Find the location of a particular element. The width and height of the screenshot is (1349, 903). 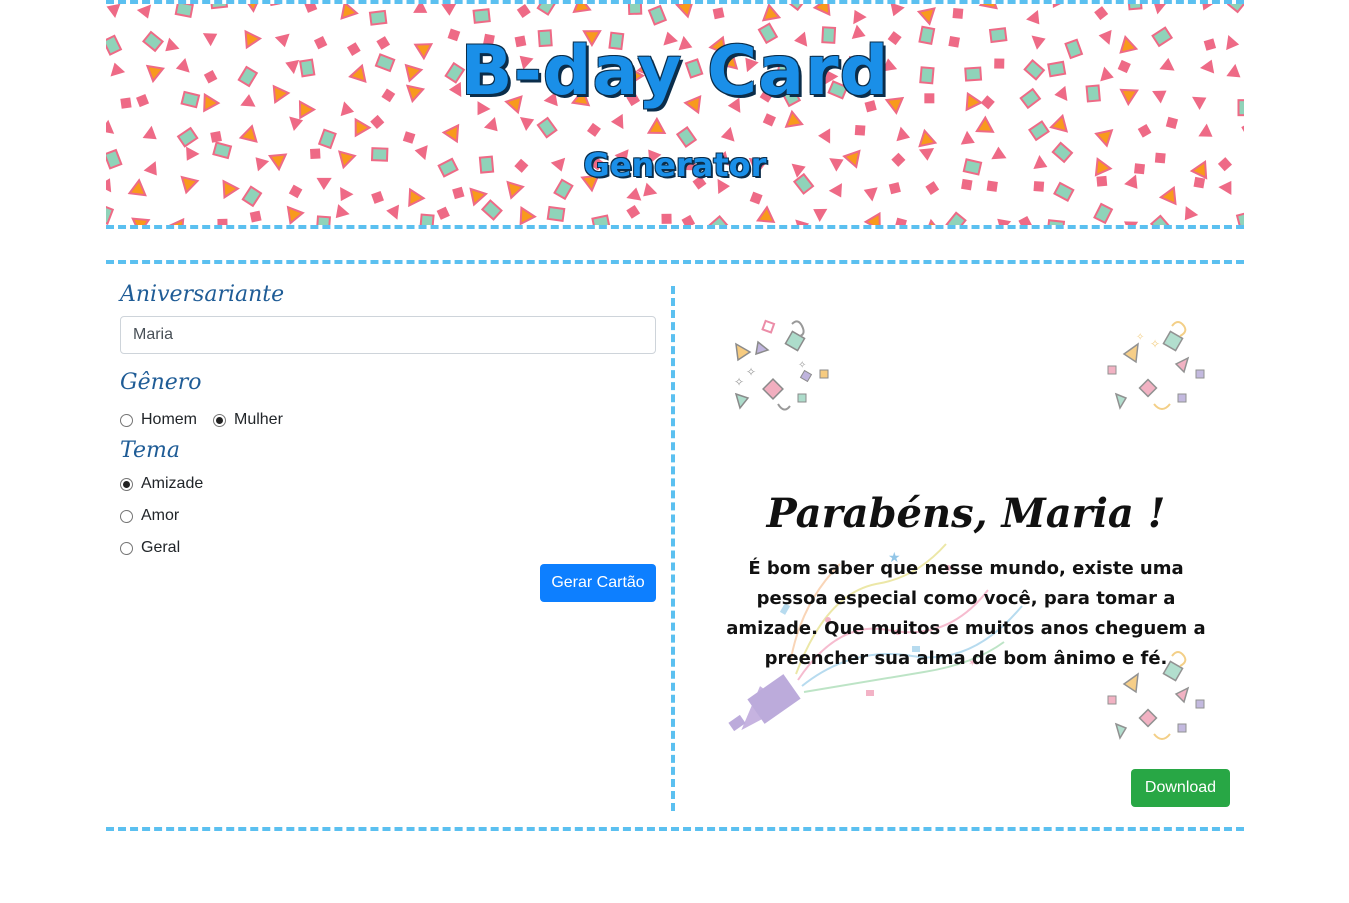

radio-mulher is located at coordinates (219, 420).